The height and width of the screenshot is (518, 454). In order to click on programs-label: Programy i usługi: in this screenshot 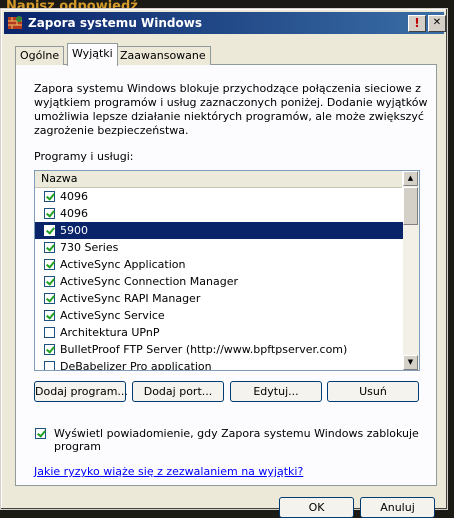, I will do `click(84, 156)`.